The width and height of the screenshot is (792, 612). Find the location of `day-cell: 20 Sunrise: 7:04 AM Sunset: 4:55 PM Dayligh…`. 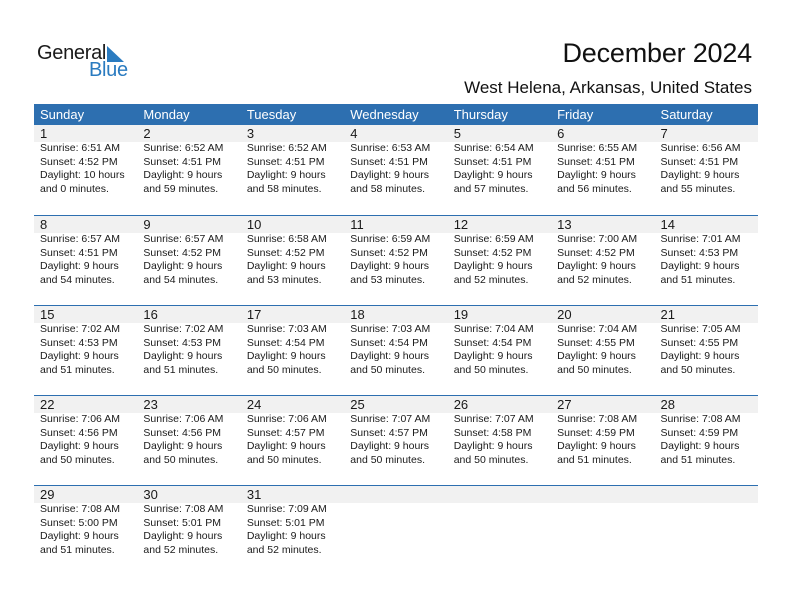

day-cell: 20 Sunrise: 7:04 AM Sunset: 4:55 PM Dayligh… is located at coordinates (602, 341).